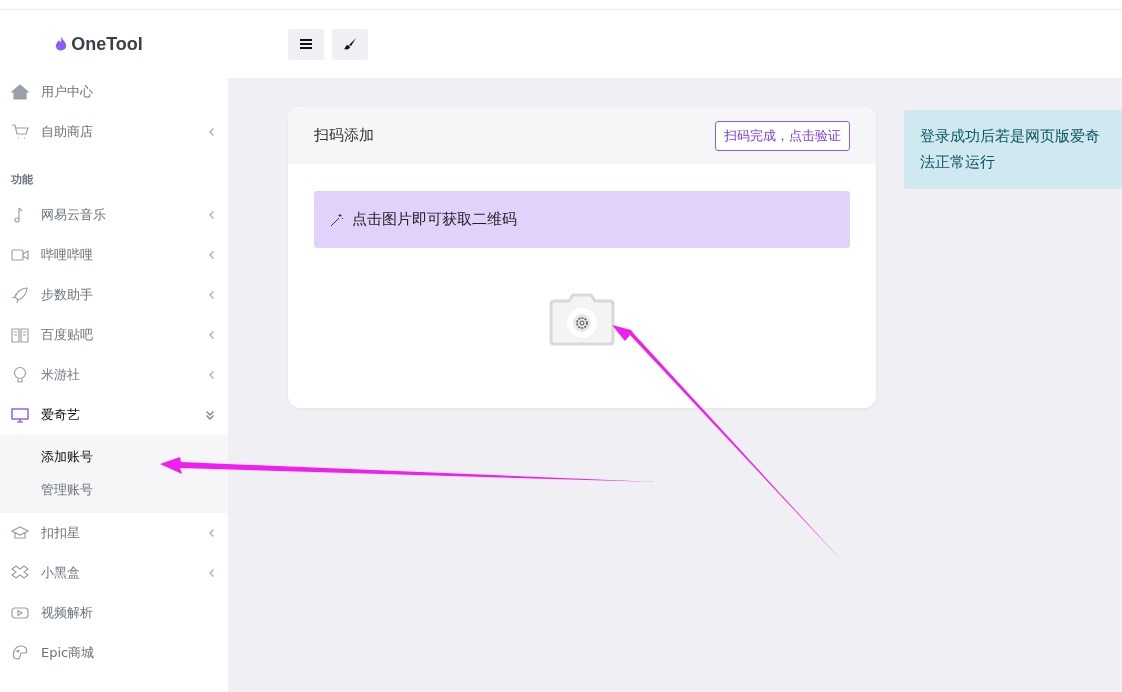  I want to click on bulb-icon, so click(20, 375).